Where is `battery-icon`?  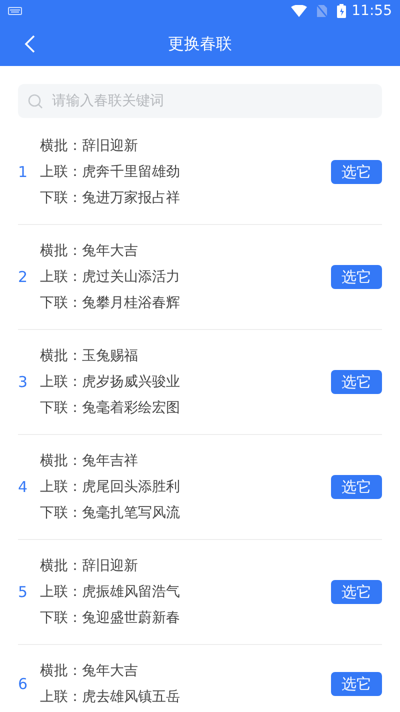
battery-icon is located at coordinates (341, 11).